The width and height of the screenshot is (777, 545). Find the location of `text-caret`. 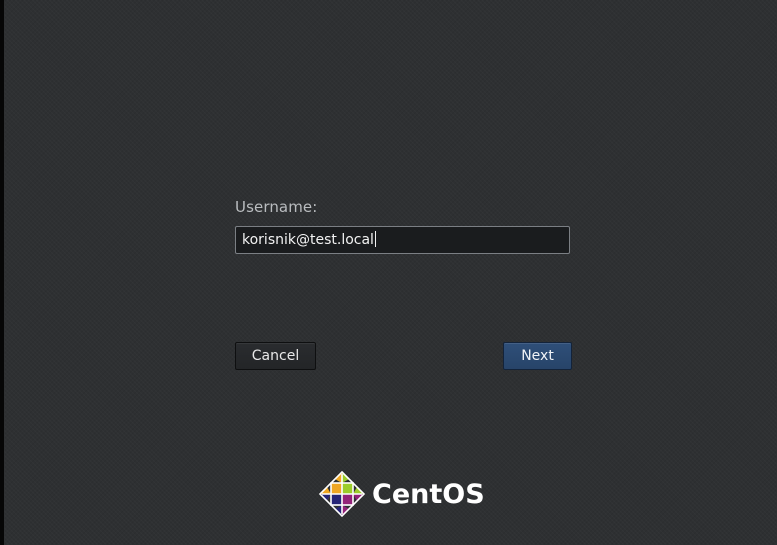

text-caret is located at coordinates (375, 239).